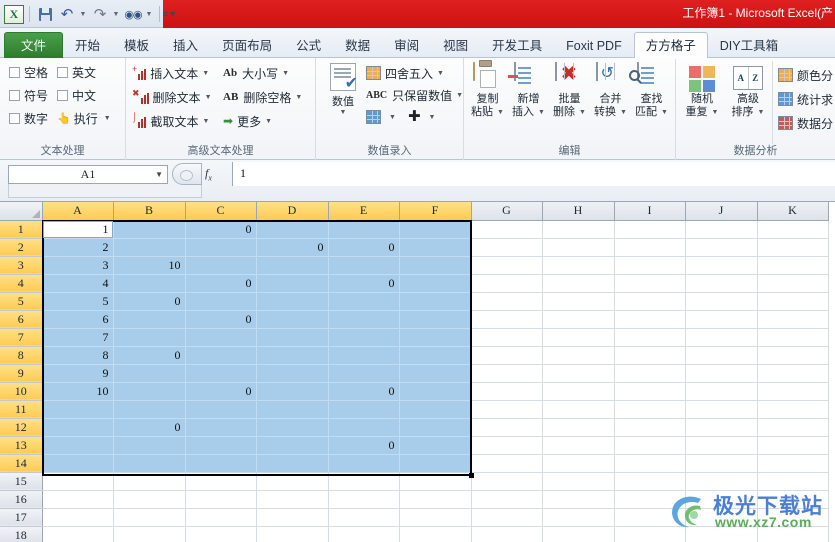 This screenshot has width=835, height=542. I want to click on statistics-sum-button: 统计求, so click(805, 99).